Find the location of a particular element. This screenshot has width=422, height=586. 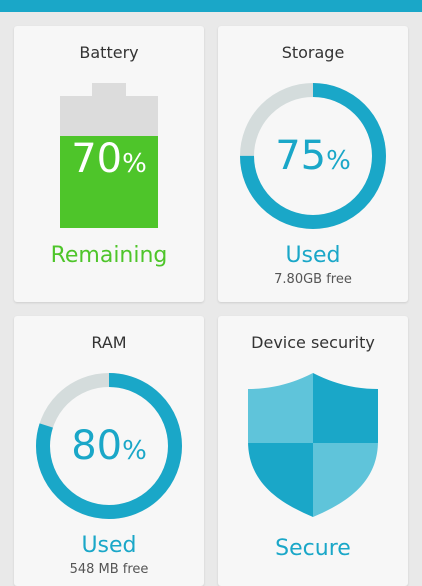

battery-title: Battery is located at coordinates (109, 52).